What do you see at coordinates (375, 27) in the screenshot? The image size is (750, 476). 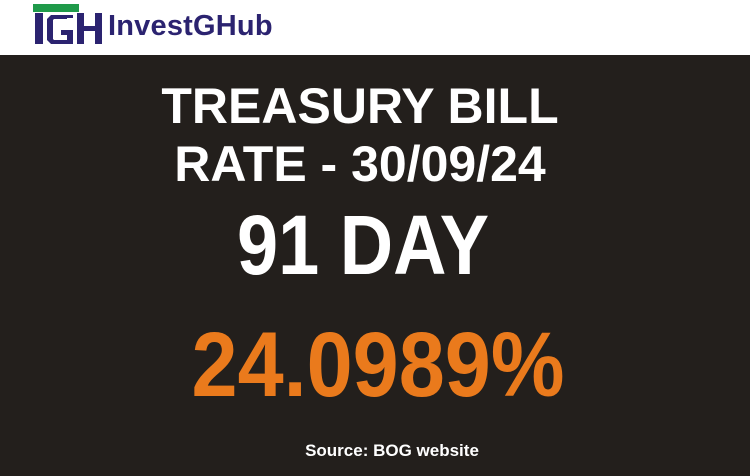 I see `header: InvestGHub` at bounding box center [375, 27].